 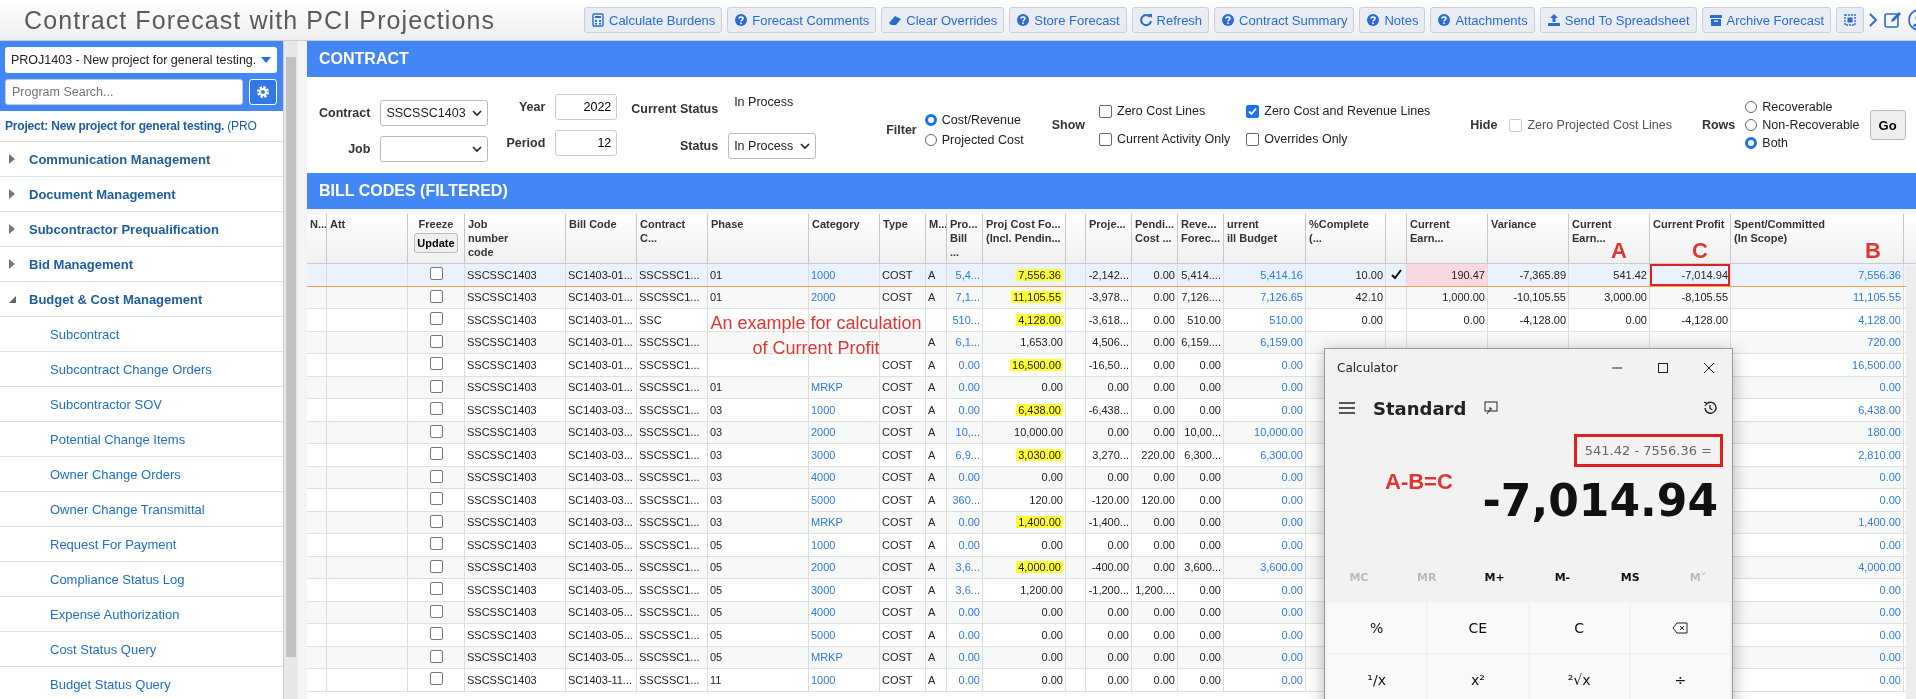 I want to click on amount-link: 6,300.00, so click(x=1265, y=455).